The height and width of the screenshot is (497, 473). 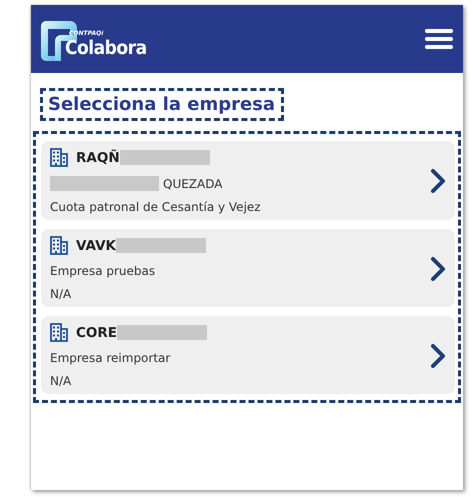 I want to click on company-card: VAVK Empresa pruebas N/A, so click(x=248, y=268).